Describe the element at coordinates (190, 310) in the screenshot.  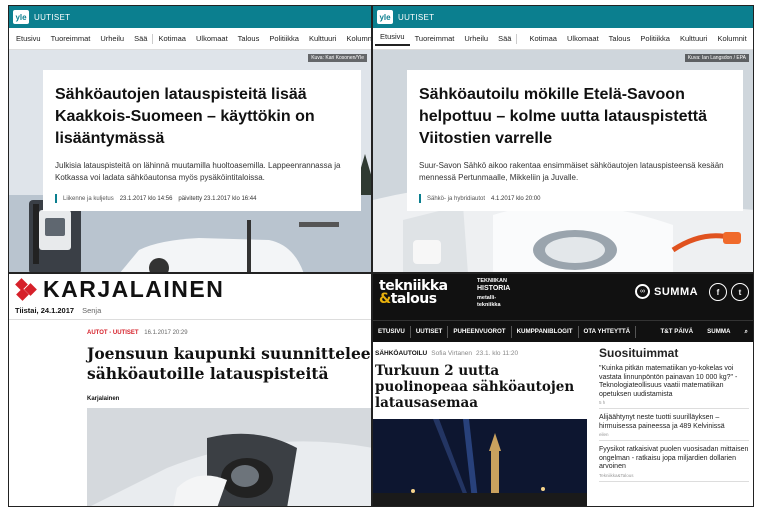
I see `date-bar: Tiistai, 24.1.2017 Senja` at that location.